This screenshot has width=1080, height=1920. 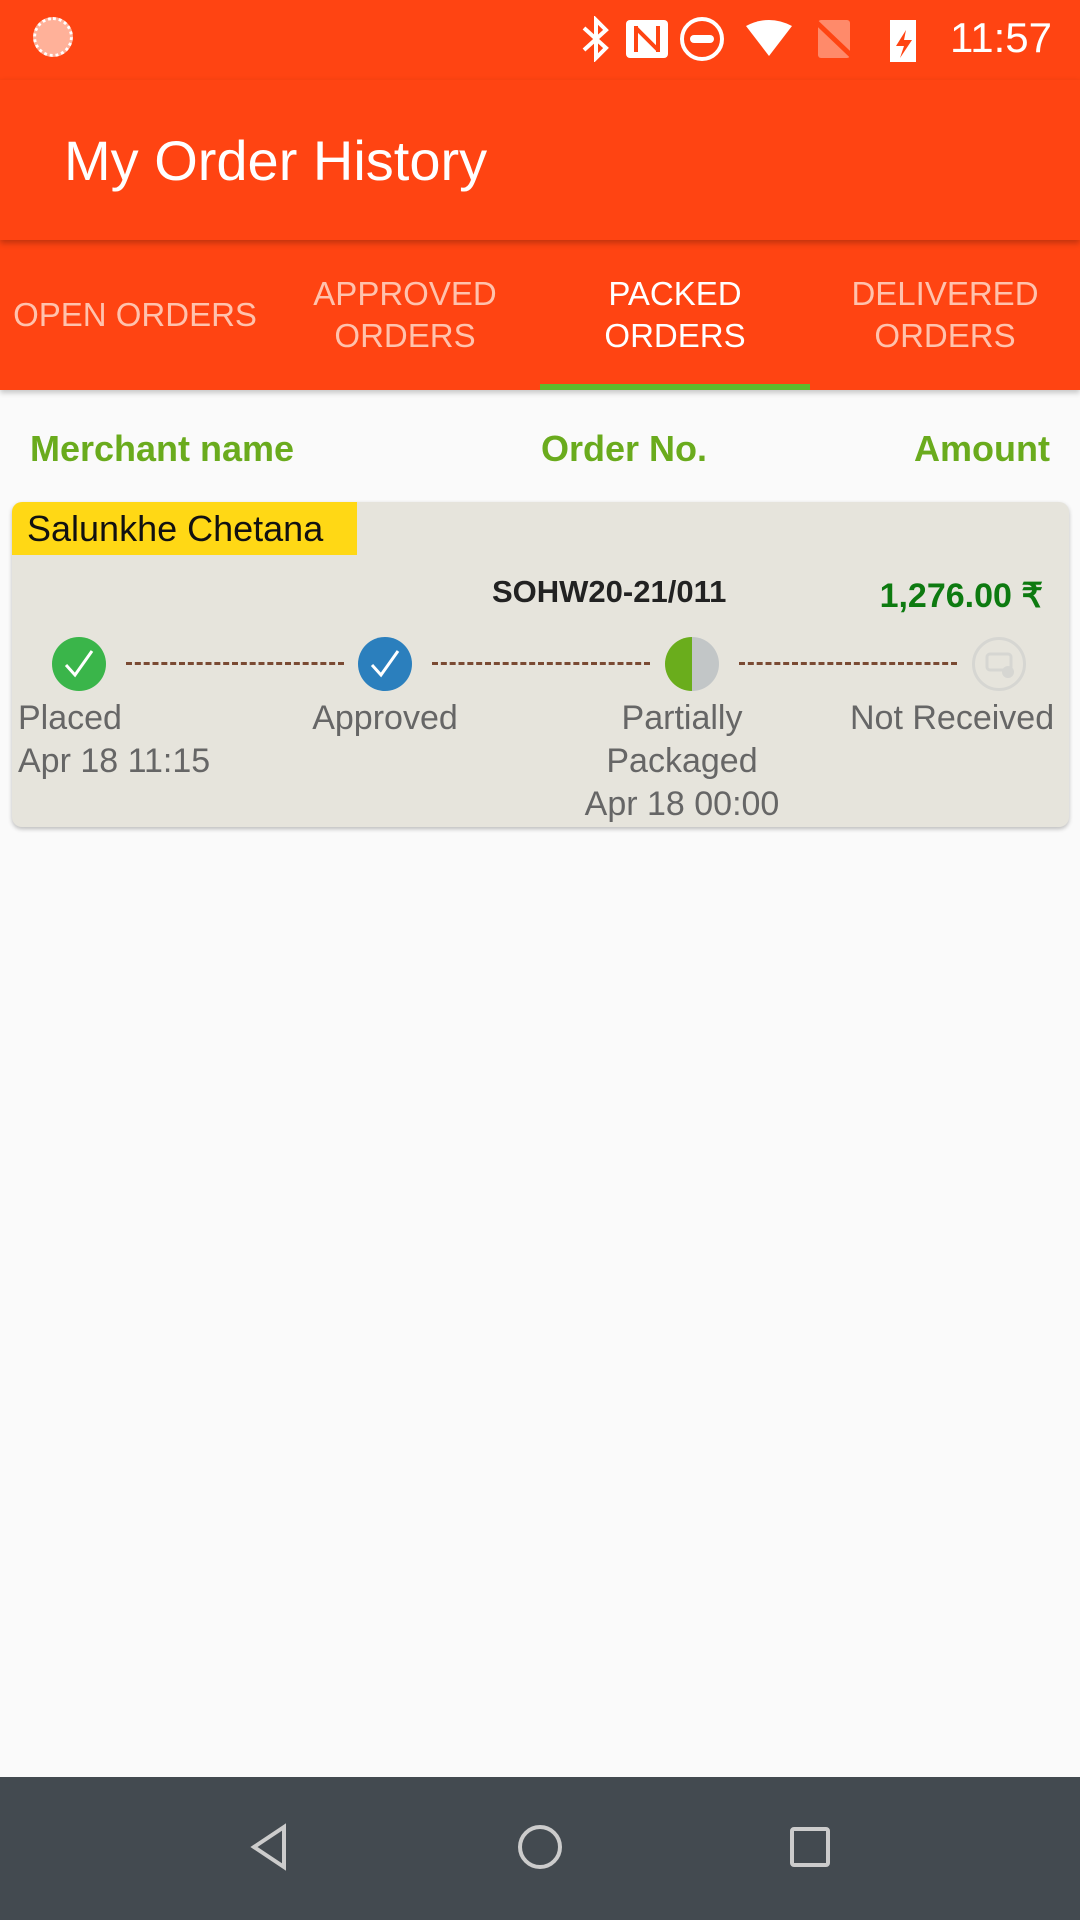 What do you see at coordinates (682, 761) in the screenshot?
I see `step-label: Packaged` at bounding box center [682, 761].